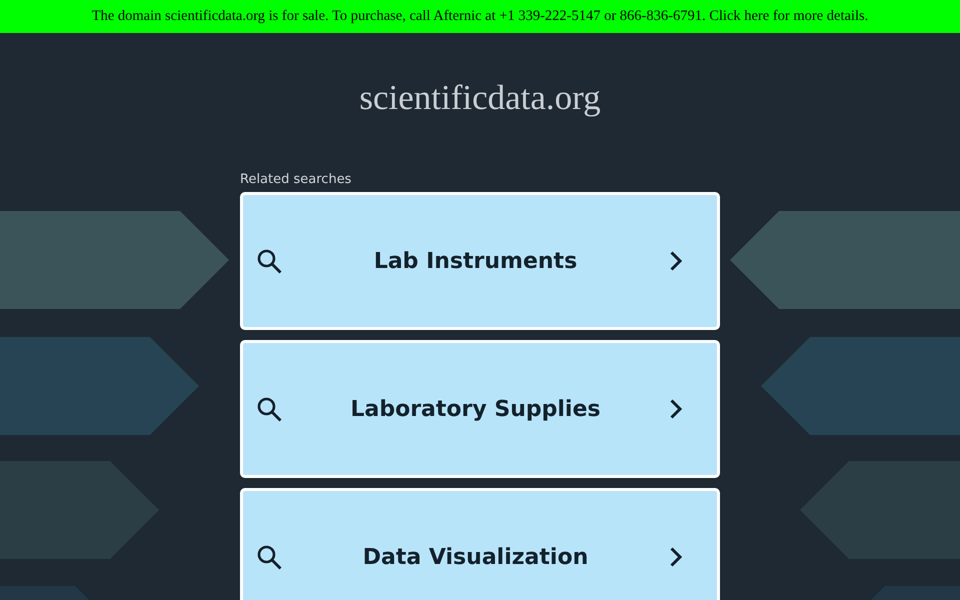  Describe the element at coordinates (480, 409) in the screenshot. I see `related-search-link: Laboratory Supplies` at that location.